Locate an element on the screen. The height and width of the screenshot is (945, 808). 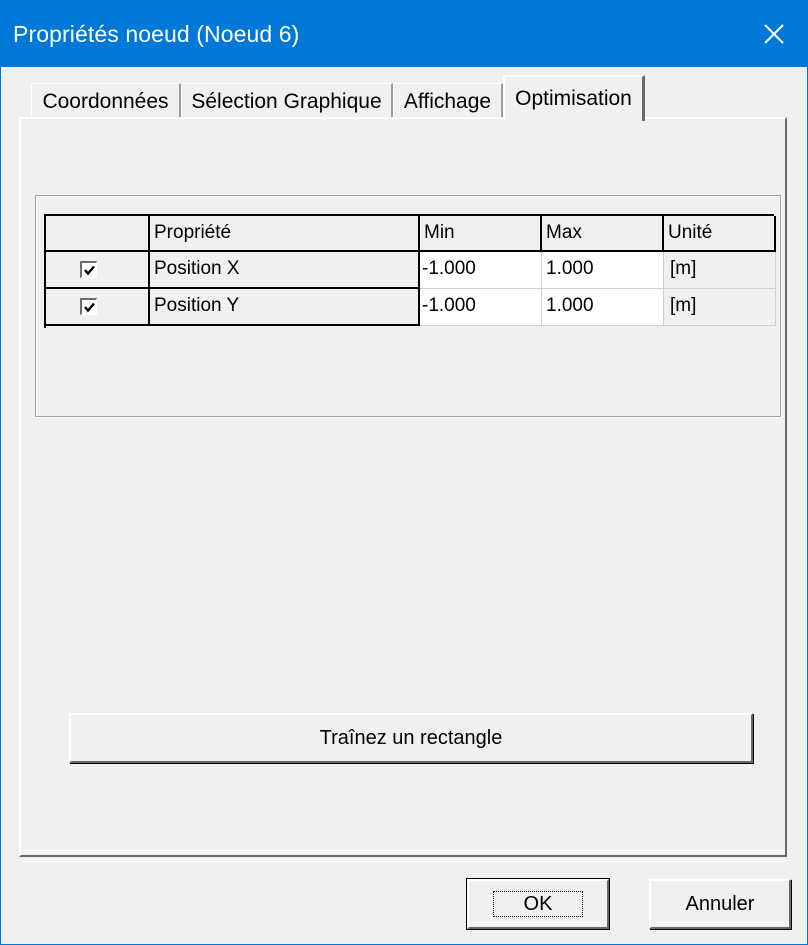
ok-label: OK is located at coordinates (538, 904).